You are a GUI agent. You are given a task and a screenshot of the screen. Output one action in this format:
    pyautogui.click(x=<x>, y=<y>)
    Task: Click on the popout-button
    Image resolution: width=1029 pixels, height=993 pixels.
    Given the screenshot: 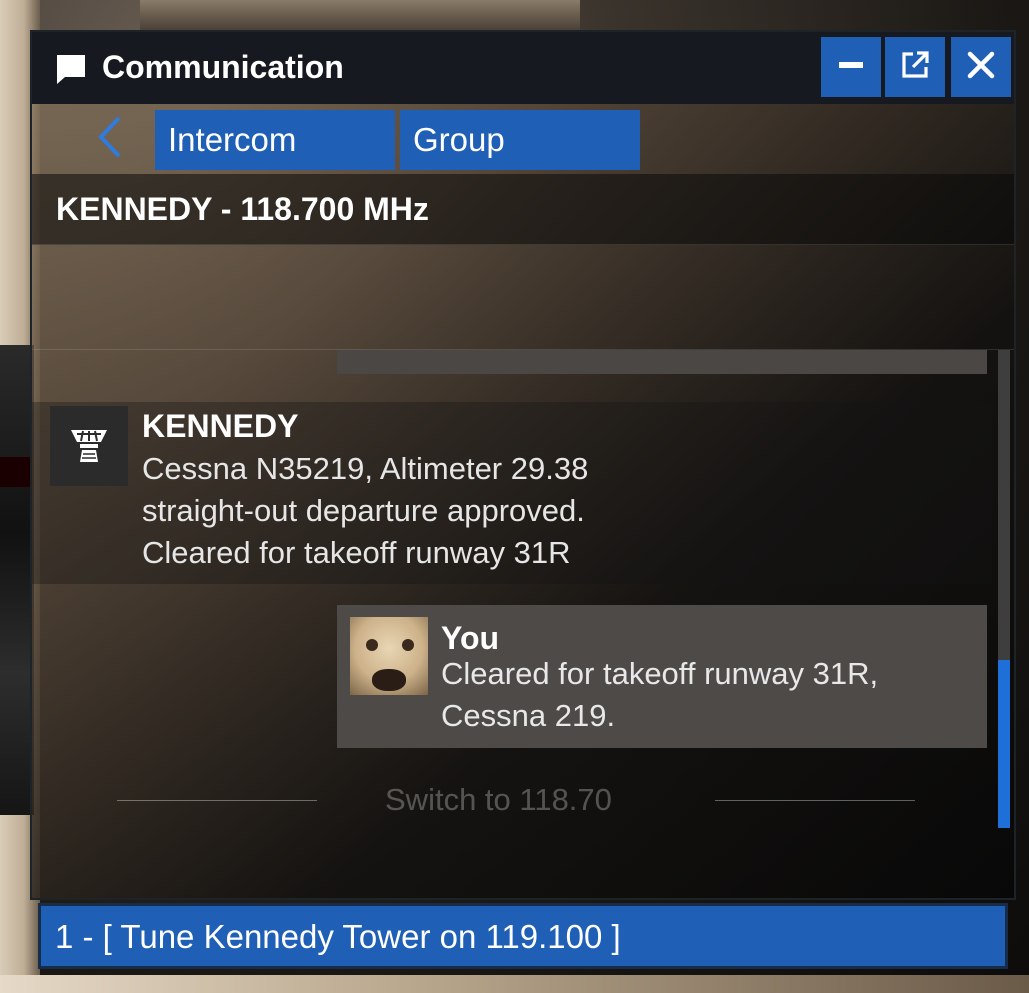 What is the action you would take?
    pyautogui.click(x=915, y=67)
    